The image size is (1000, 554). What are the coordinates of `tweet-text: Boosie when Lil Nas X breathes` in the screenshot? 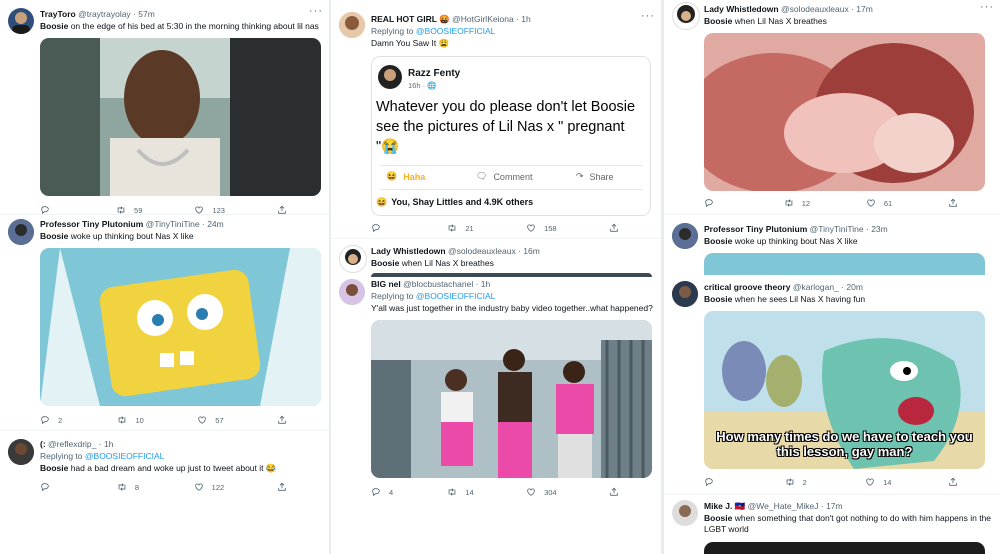 It's located at (848, 21).